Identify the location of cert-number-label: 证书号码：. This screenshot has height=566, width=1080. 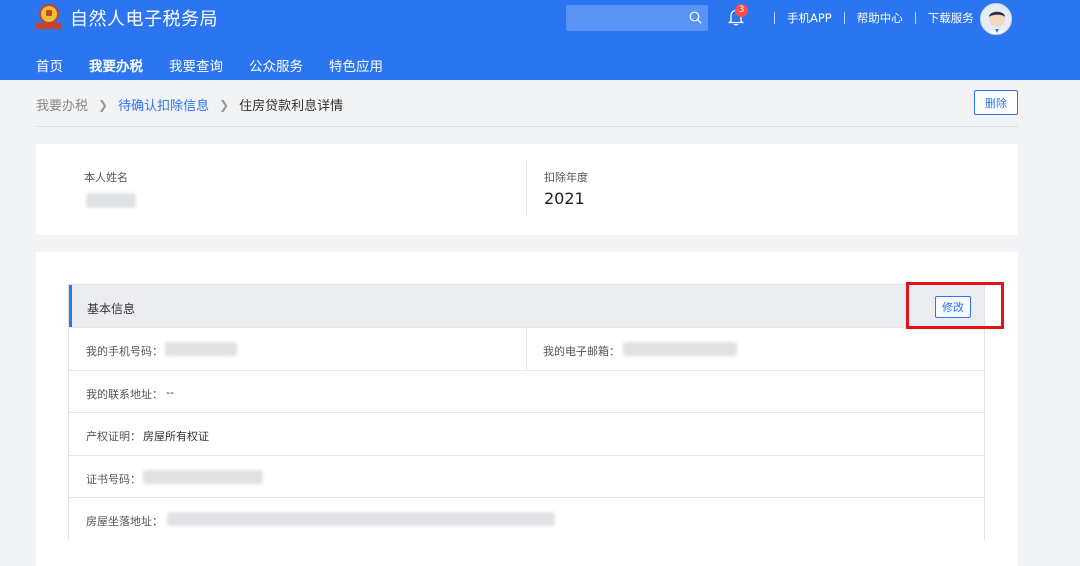
(113, 479).